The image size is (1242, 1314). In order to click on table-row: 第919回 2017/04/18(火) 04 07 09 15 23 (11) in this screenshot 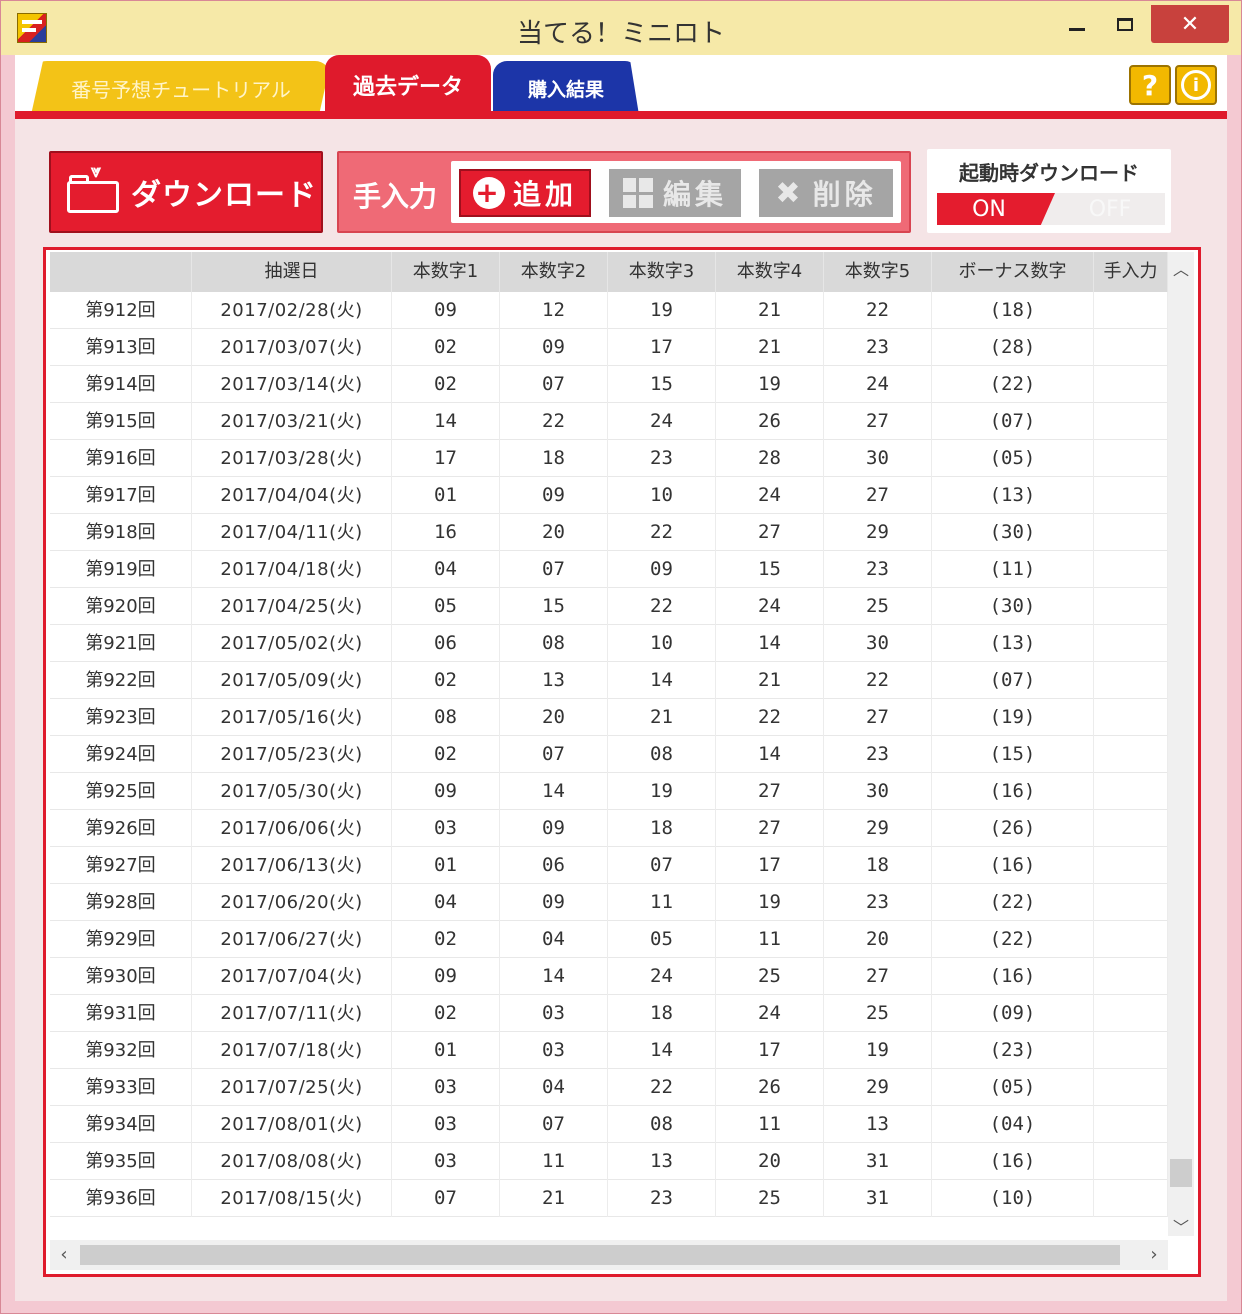, I will do `click(609, 569)`.